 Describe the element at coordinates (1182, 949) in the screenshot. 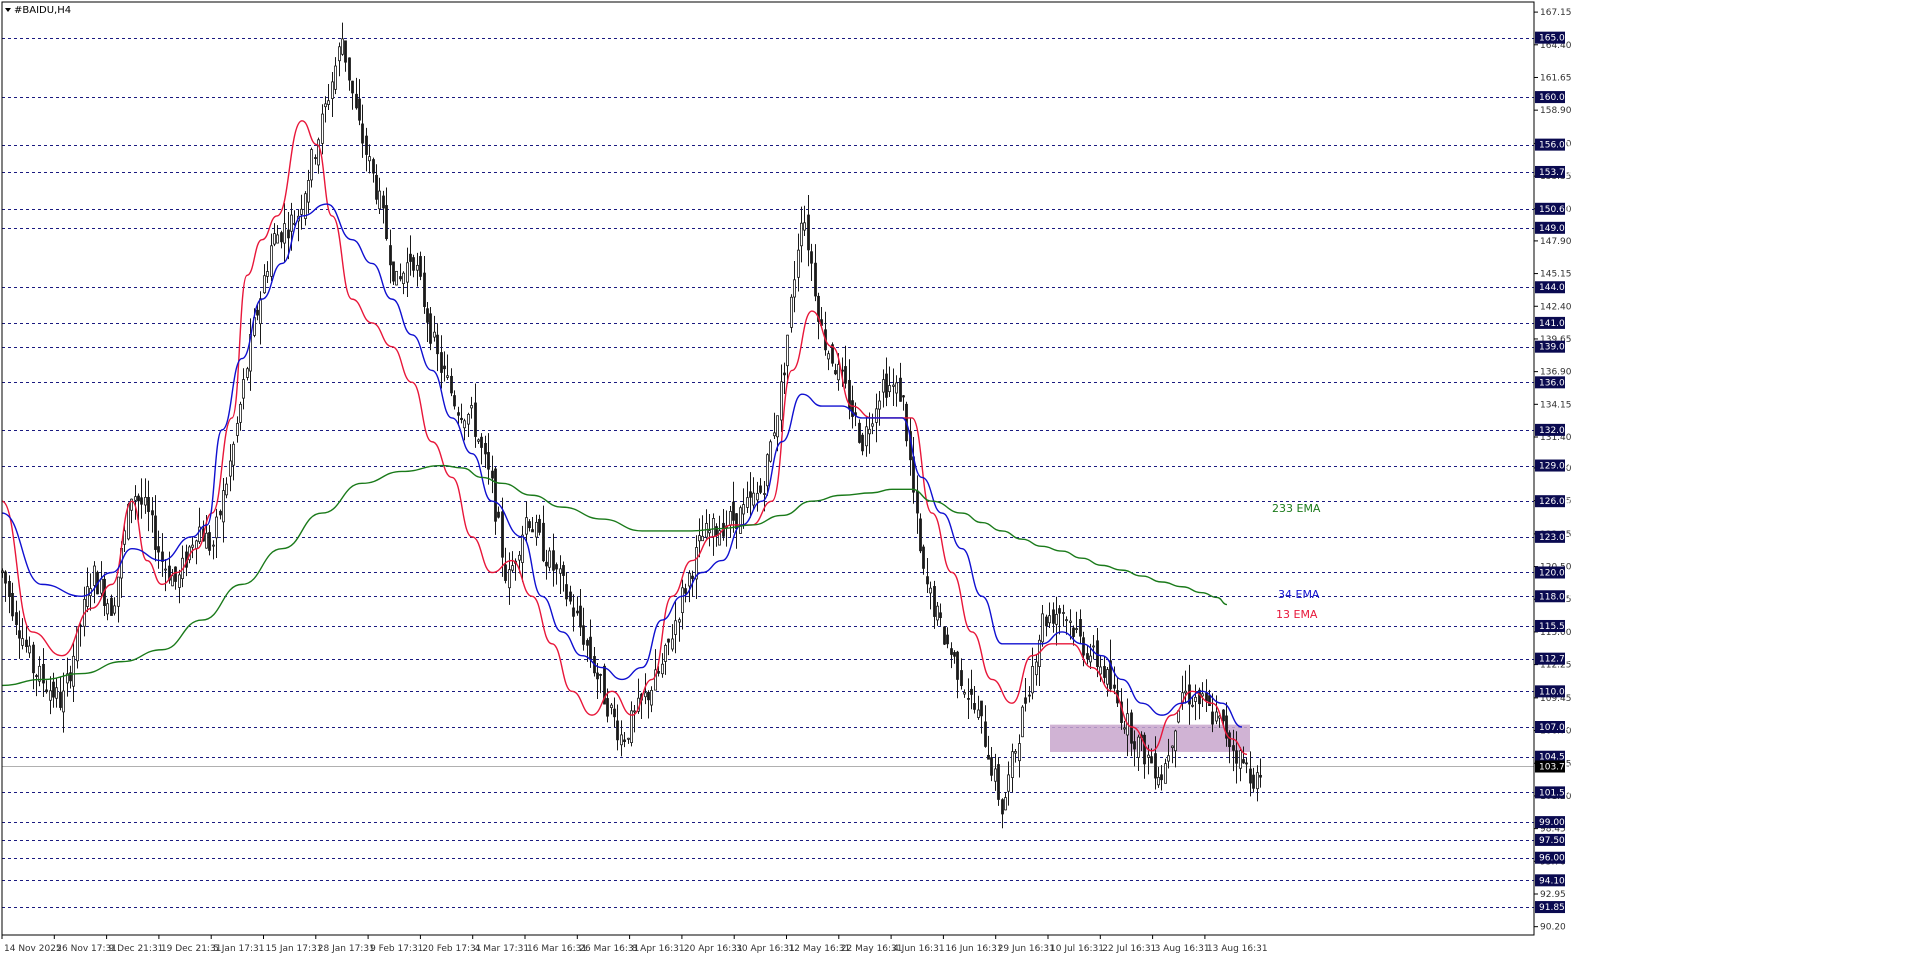

I see `x-tick-label: 3 Aug 16:31` at that location.